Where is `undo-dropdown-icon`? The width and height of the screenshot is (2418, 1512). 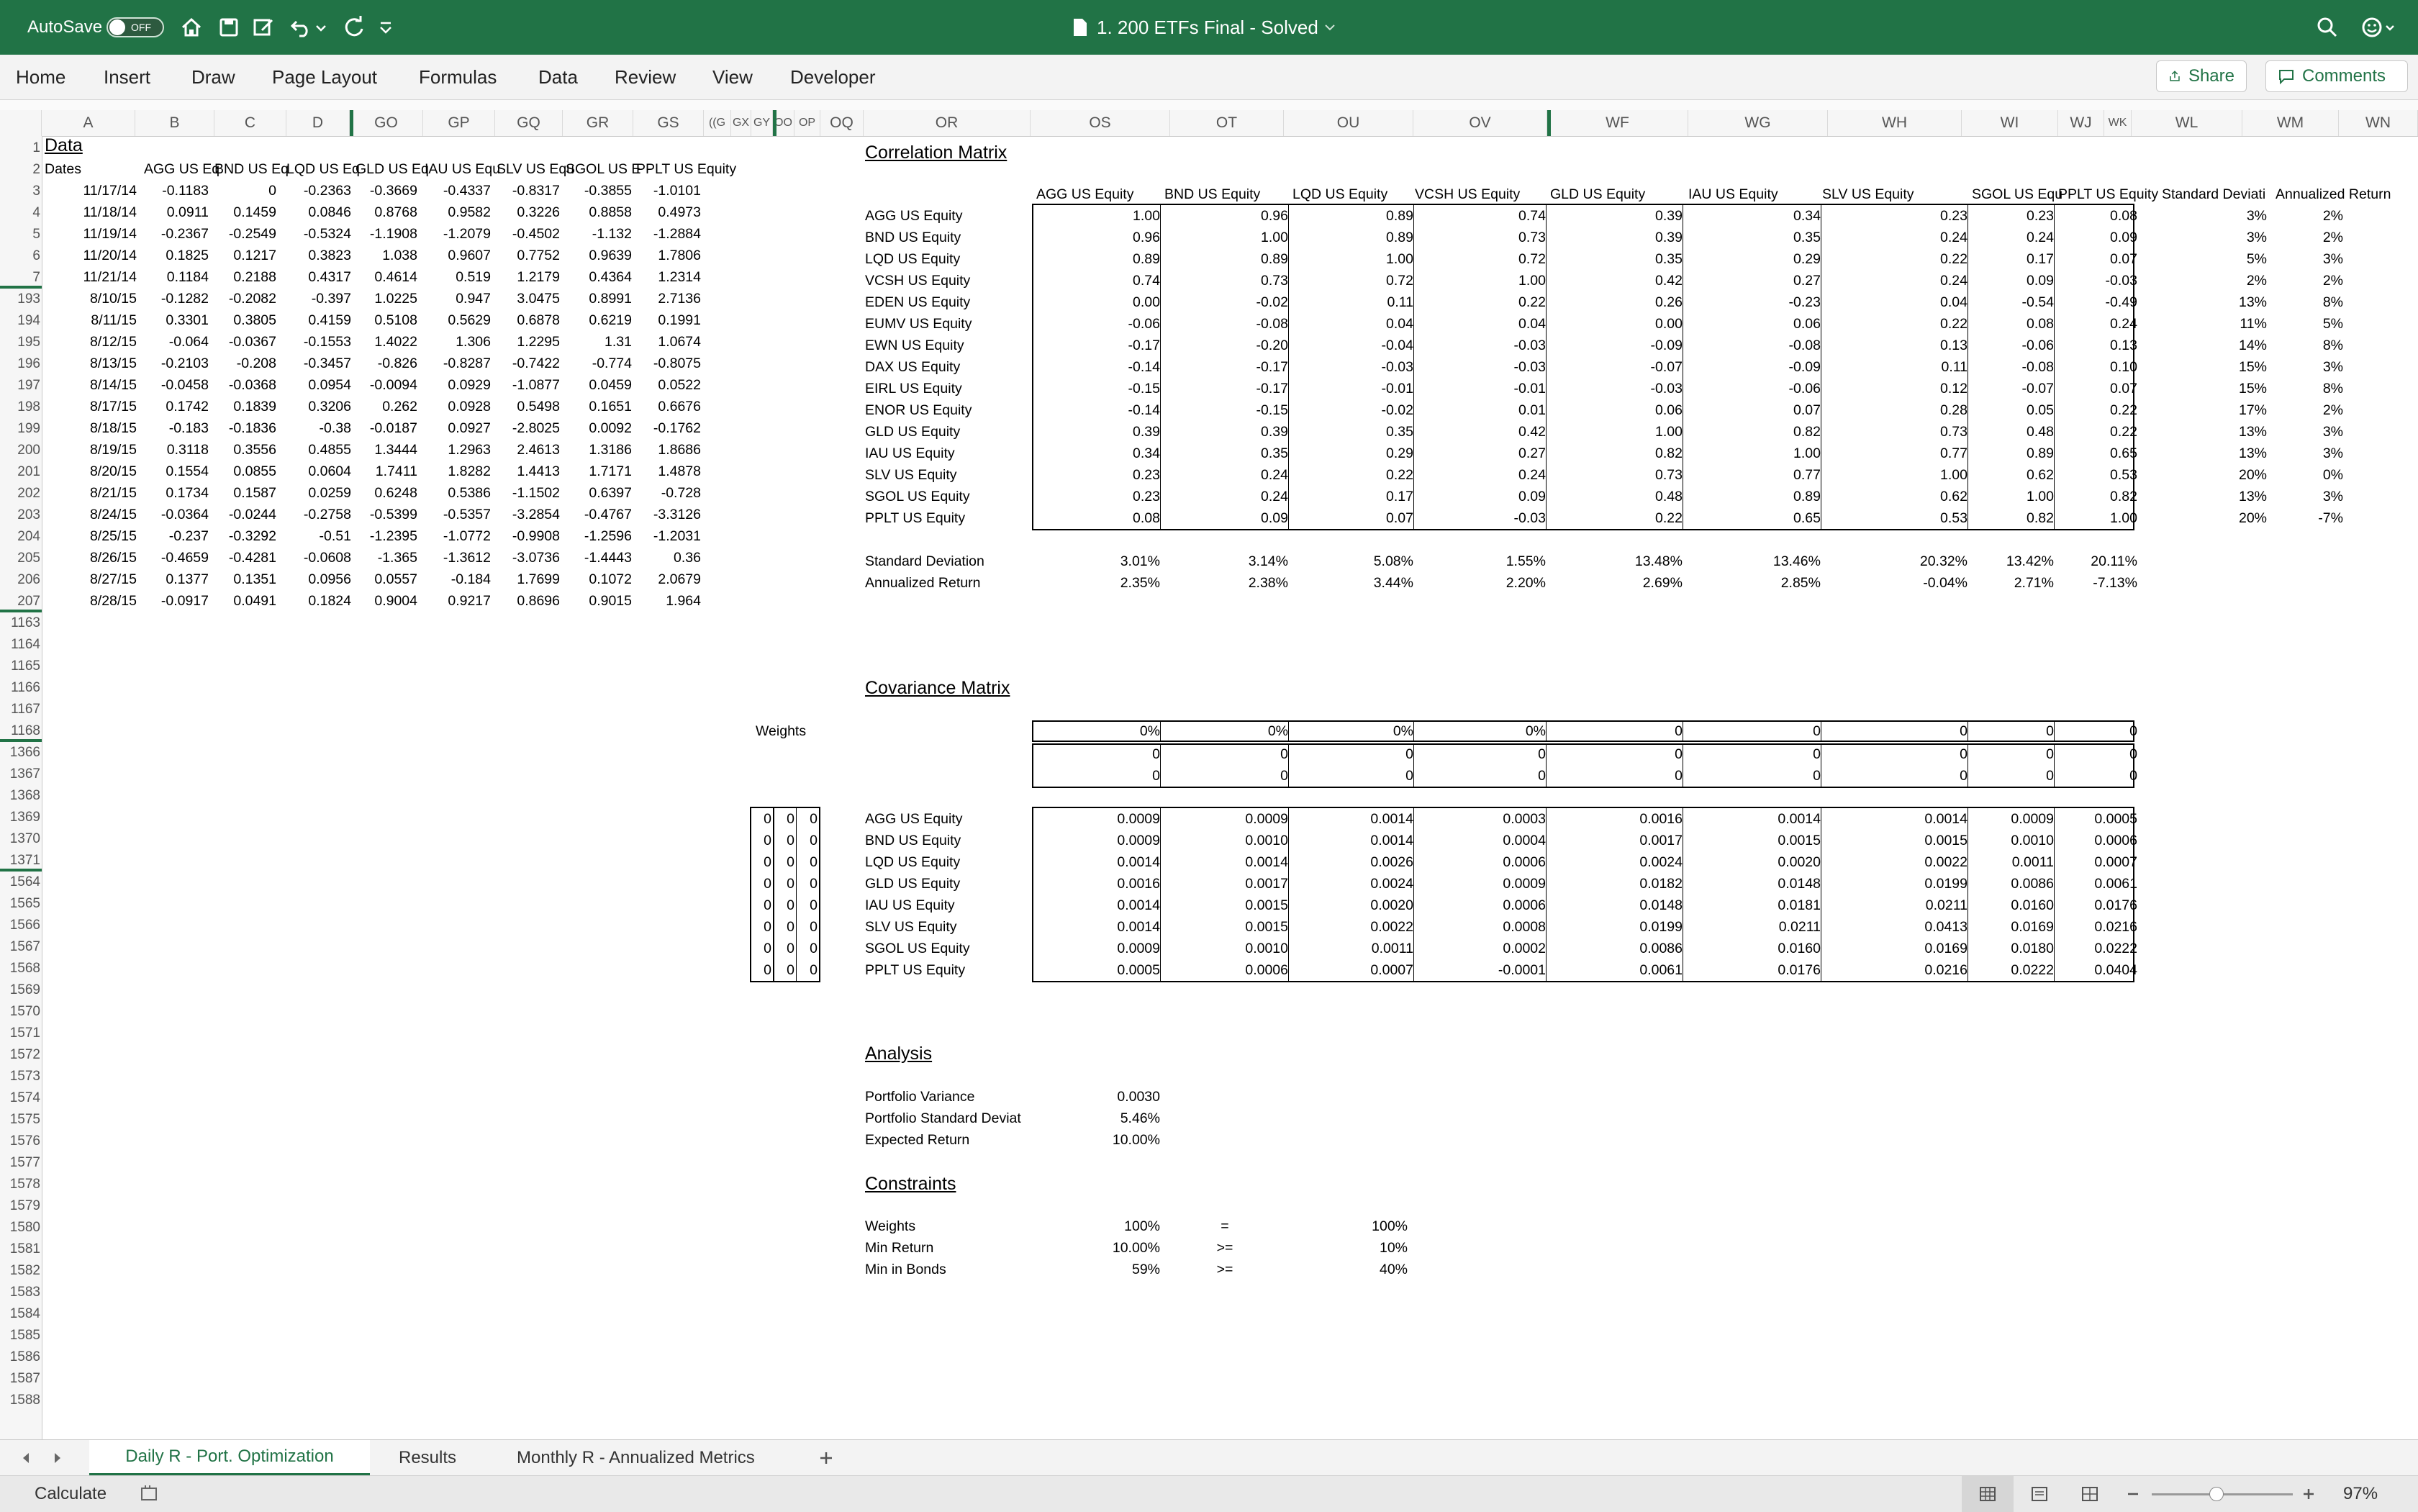 undo-dropdown-icon is located at coordinates (321, 28).